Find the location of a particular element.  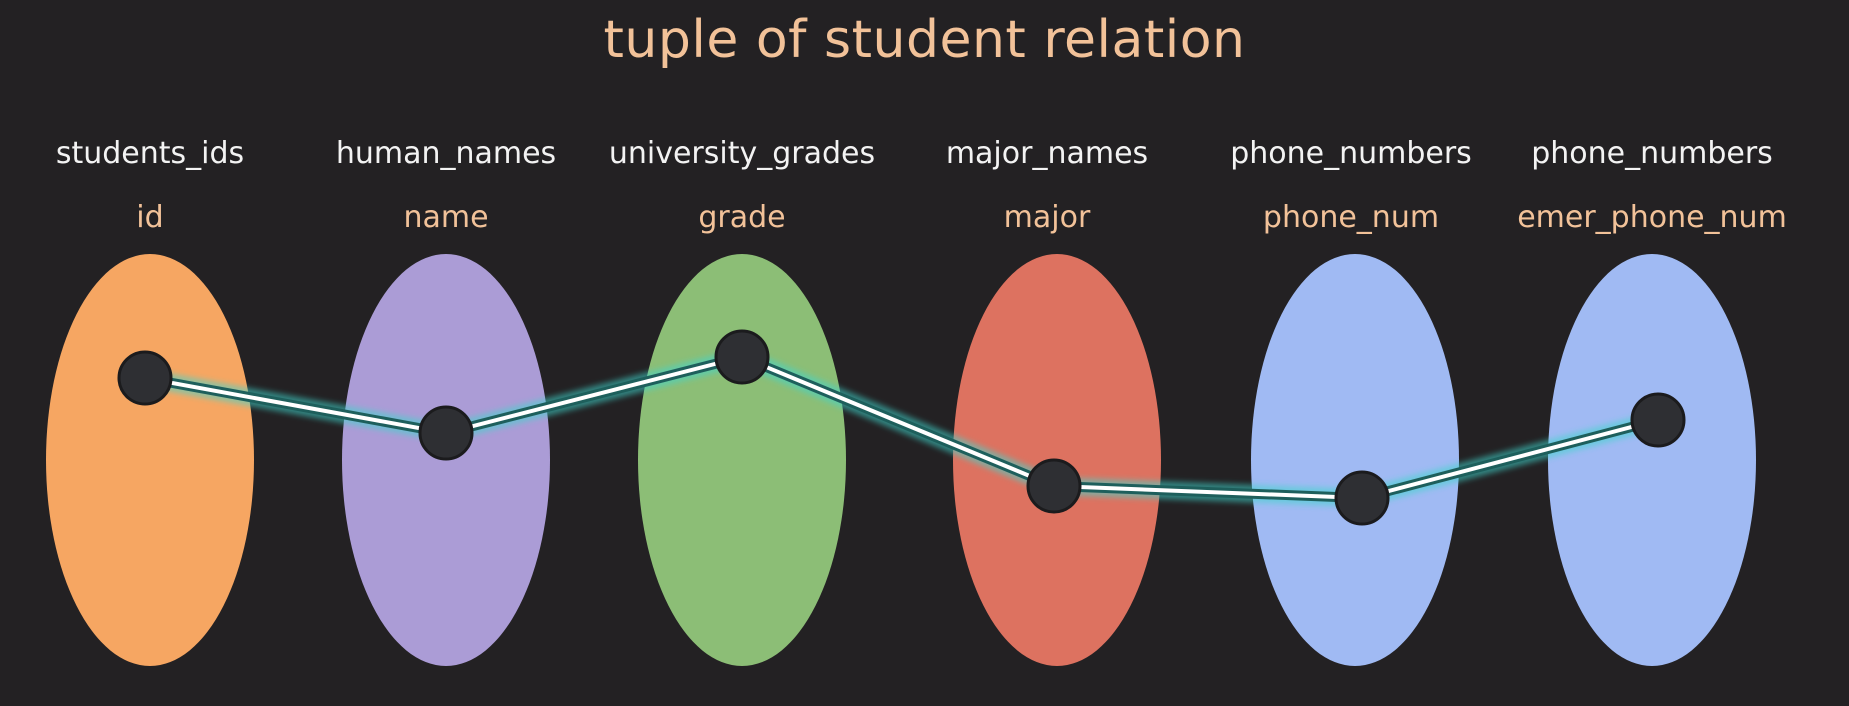

tuple-node-grade is located at coordinates (742, 357).